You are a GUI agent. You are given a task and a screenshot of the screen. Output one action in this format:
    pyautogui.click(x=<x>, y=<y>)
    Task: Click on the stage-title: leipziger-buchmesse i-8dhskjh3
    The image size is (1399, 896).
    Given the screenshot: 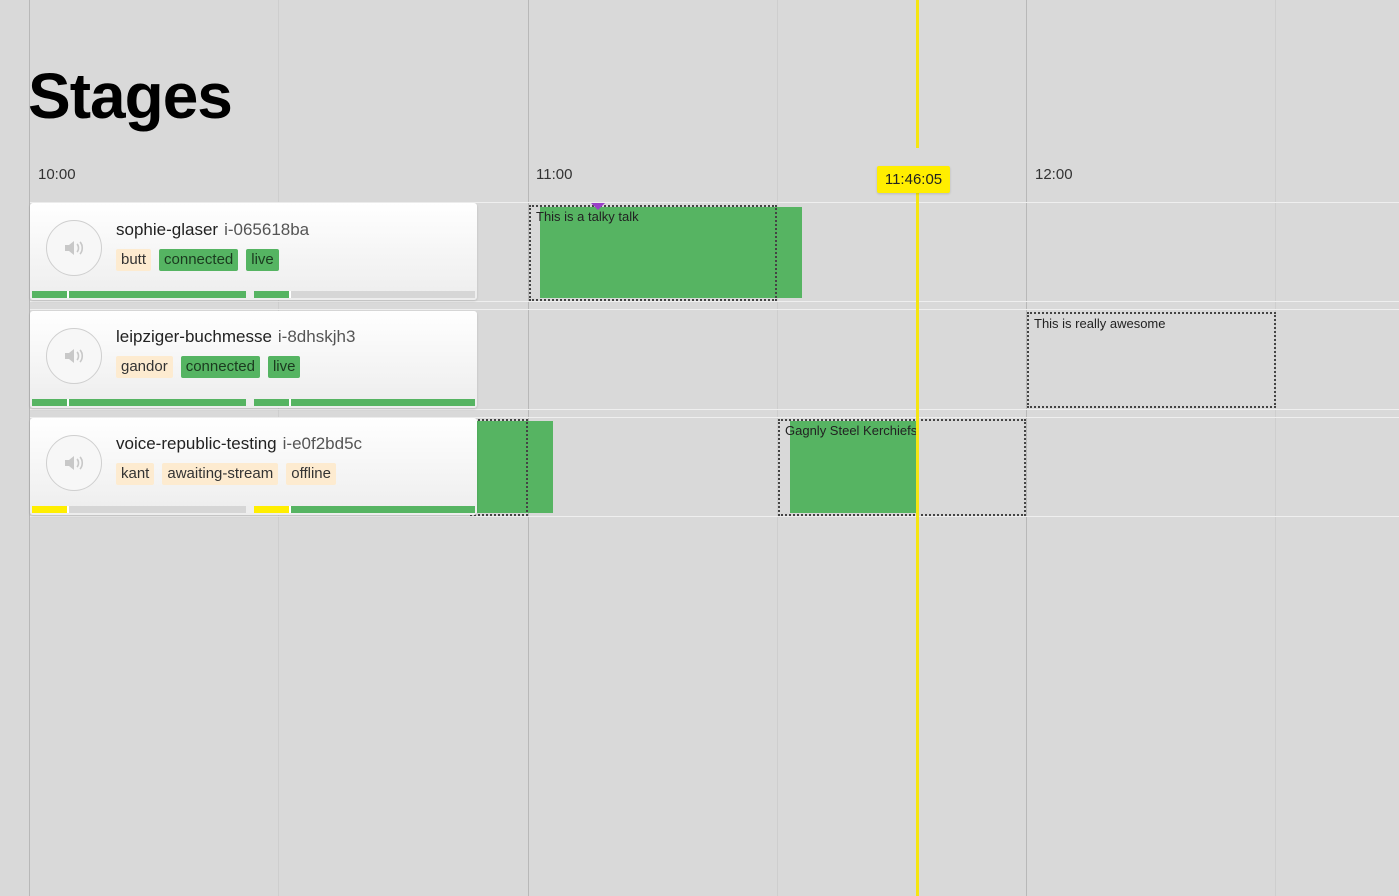 What is the action you would take?
    pyautogui.click(x=235, y=337)
    